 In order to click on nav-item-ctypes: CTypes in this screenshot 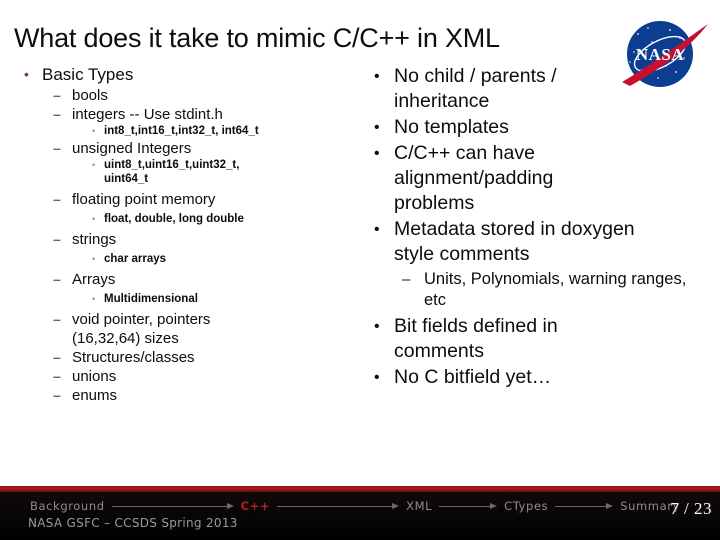, I will do `click(526, 506)`.